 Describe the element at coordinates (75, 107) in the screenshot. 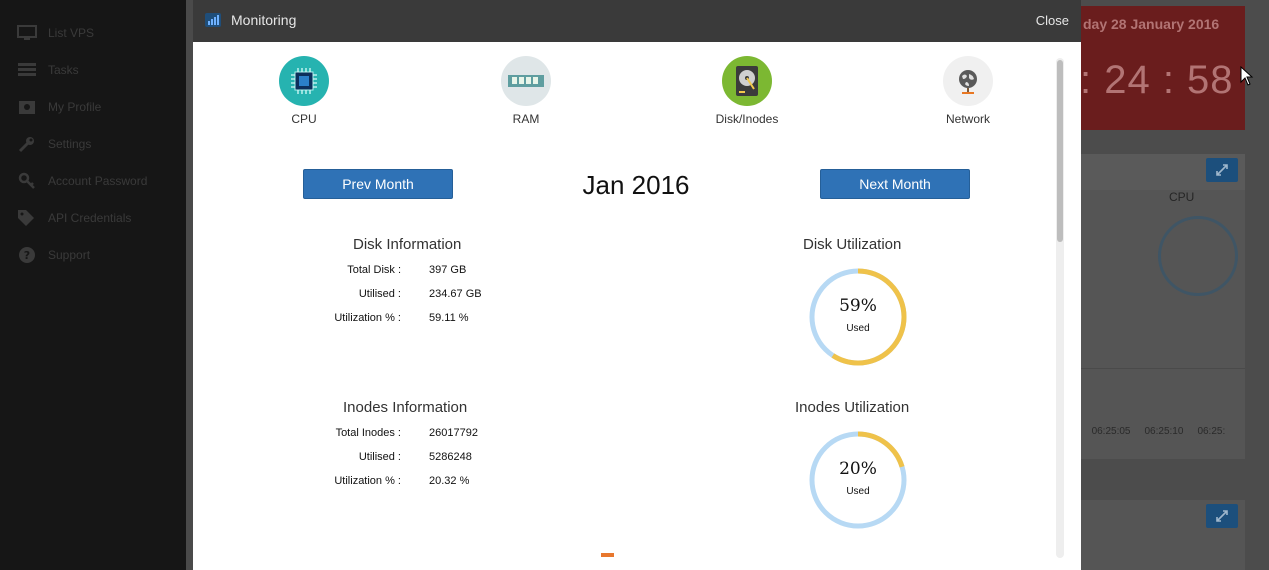

I see `sidebar-item-label: My Profile` at that location.